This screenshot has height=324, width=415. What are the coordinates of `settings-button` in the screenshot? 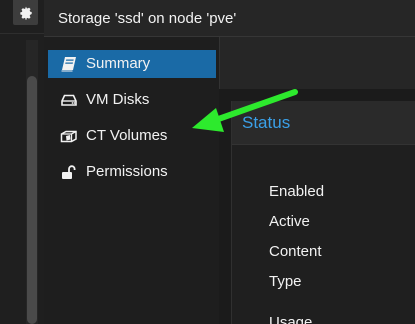 It's located at (25, 12).